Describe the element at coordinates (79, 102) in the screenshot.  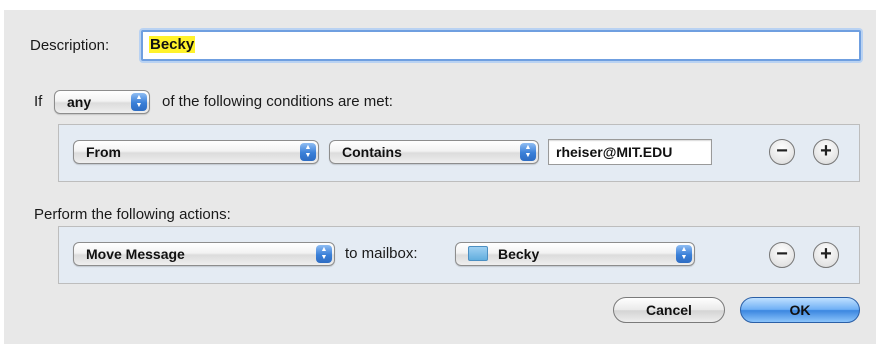
I see `match-select-value: any` at that location.